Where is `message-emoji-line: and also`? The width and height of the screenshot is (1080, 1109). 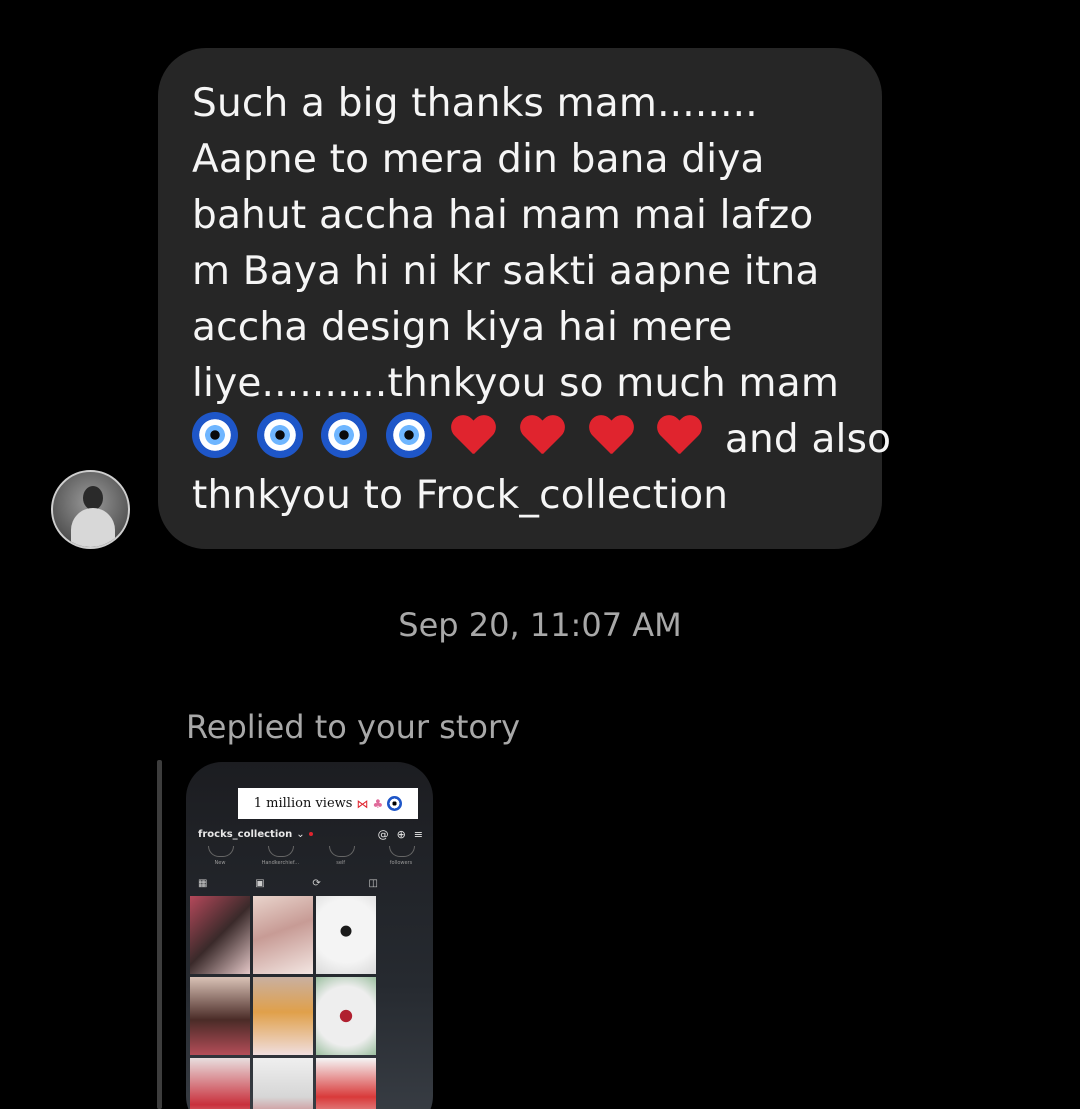
message-emoji-line: and also is located at coordinates (541, 440).